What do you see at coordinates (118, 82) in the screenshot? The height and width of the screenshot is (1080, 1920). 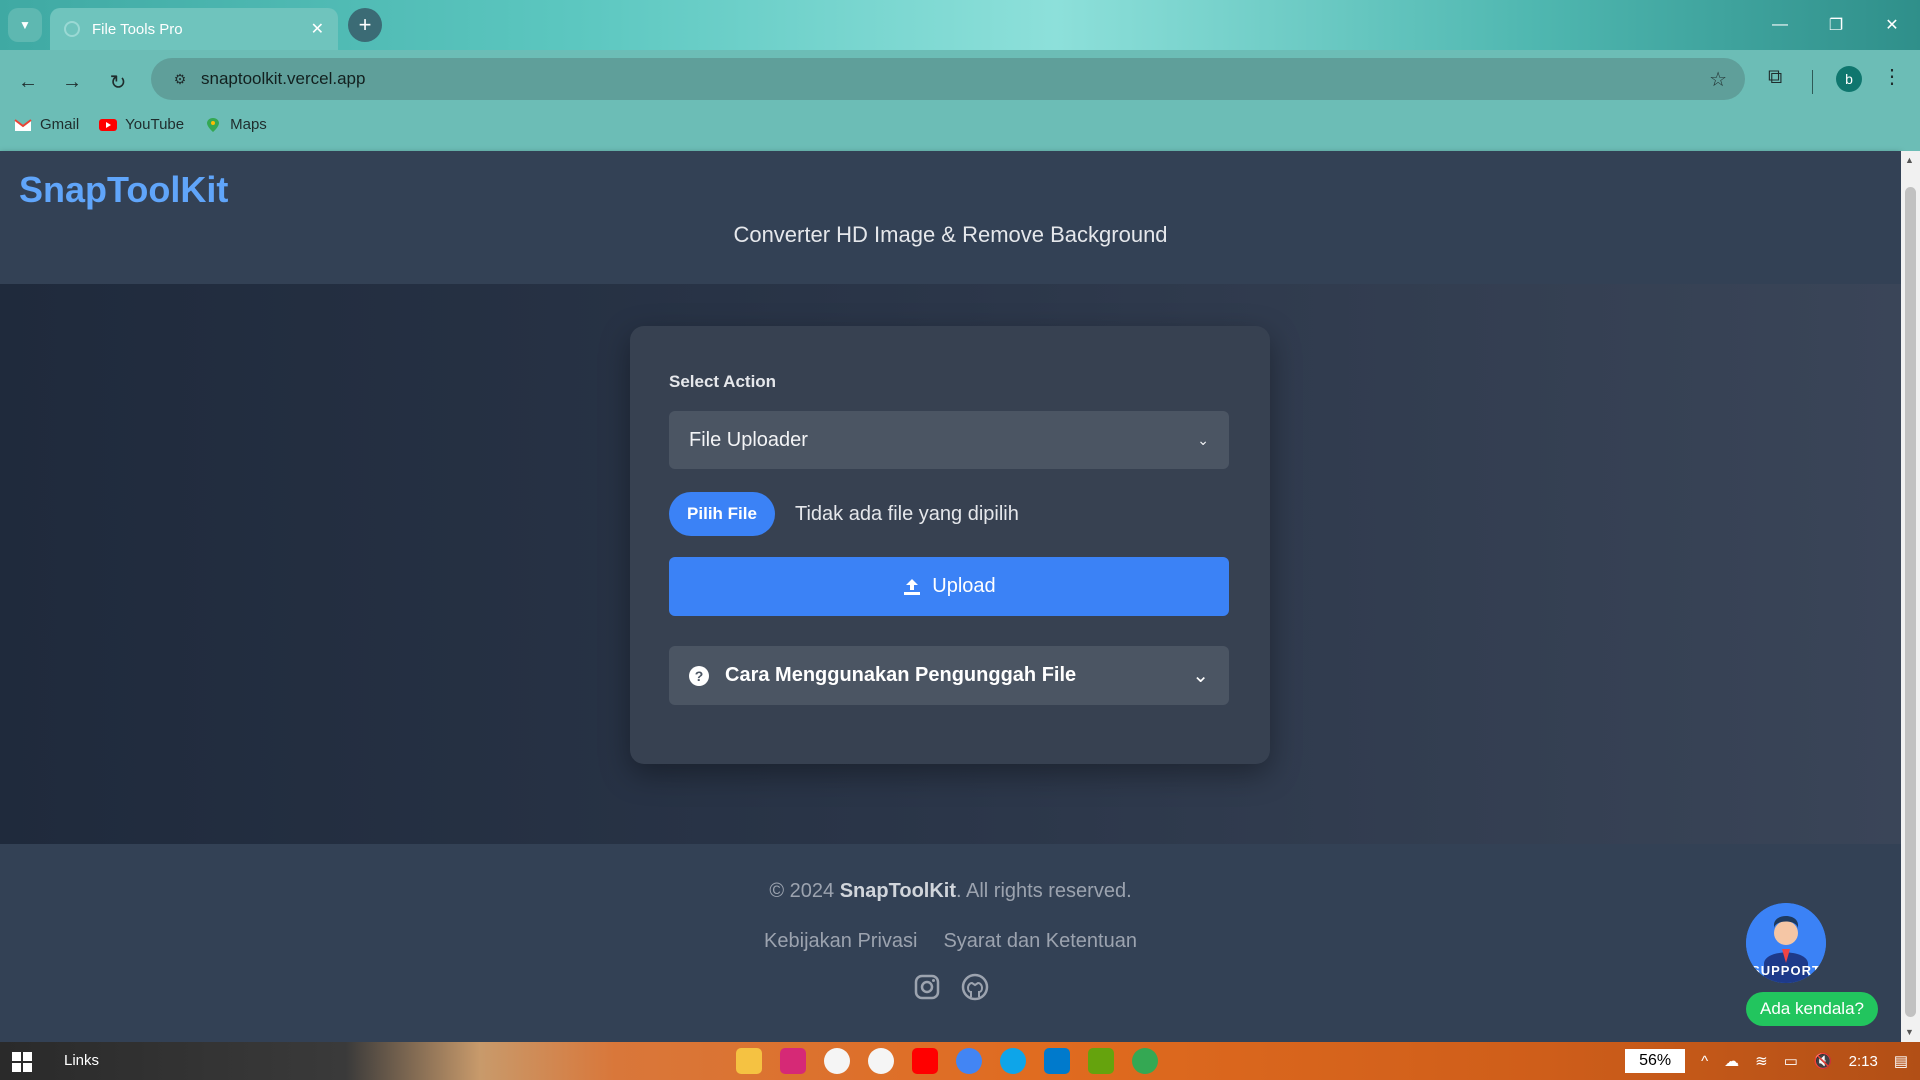 I see `reload-icon: ↻` at bounding box center [118, 82].